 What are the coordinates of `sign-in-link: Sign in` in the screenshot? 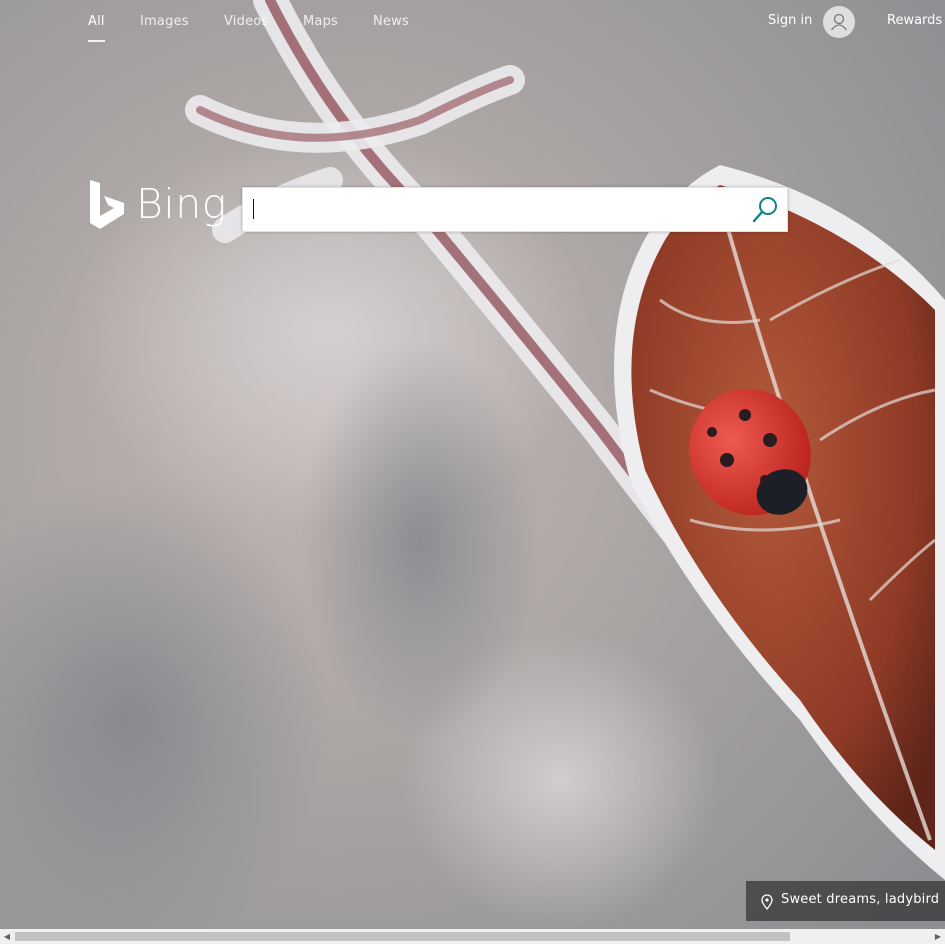 It's located at (790, 20).